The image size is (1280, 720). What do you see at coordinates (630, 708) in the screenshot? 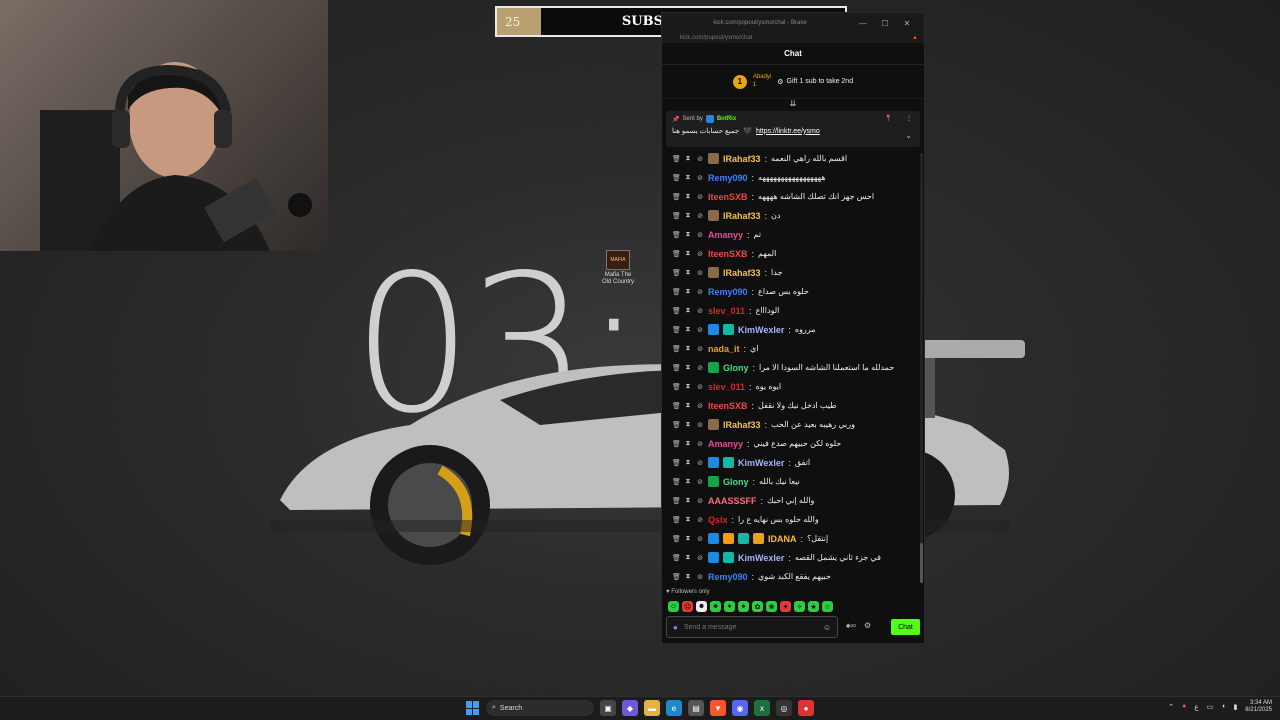
I see `copilot-icon: ◆` at bounding box center [630, 708].